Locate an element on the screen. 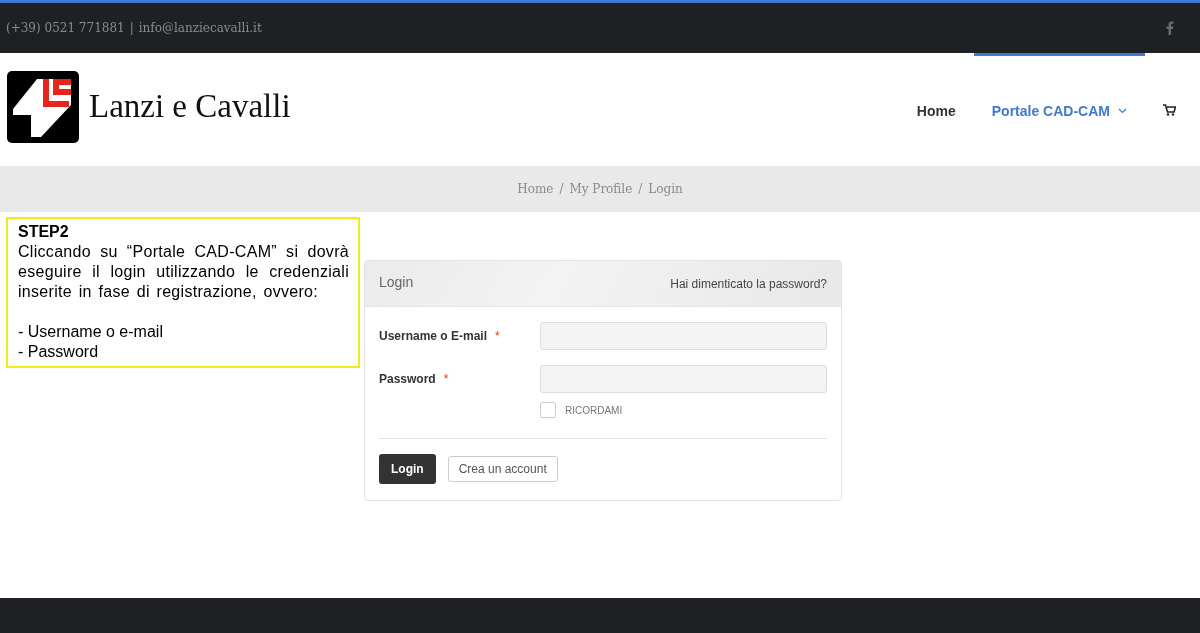  login-title: Login is located at coordinates (396, 281).